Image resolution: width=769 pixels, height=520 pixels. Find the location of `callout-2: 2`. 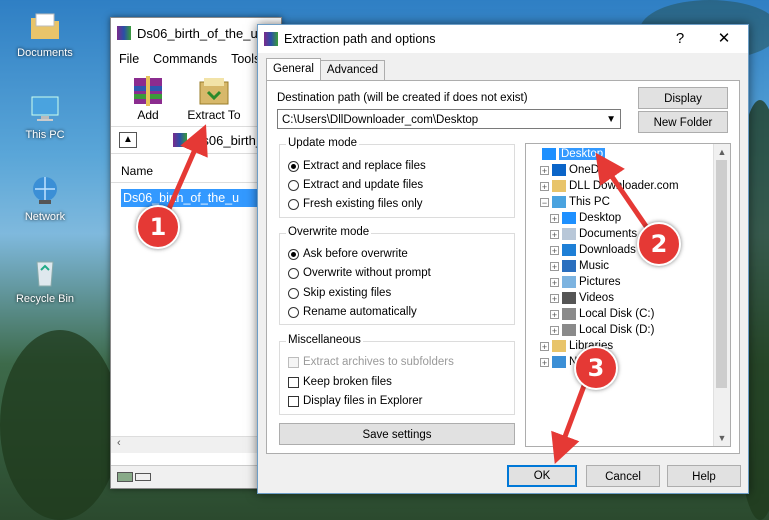

callout-2: 2 is located at coordinates (659, 244).